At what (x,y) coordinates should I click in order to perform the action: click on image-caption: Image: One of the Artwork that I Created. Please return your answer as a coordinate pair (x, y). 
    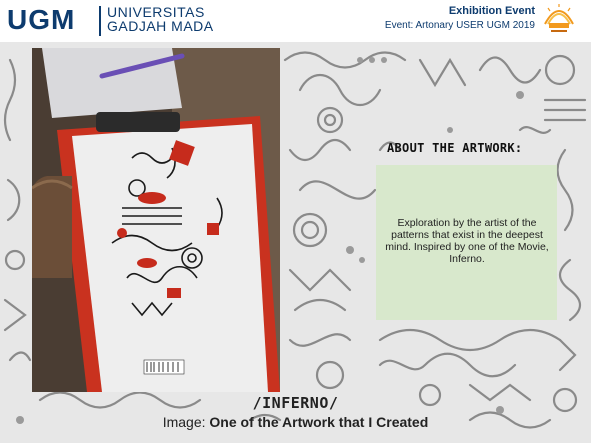
    Looking at the image, I should click on (295, 422).